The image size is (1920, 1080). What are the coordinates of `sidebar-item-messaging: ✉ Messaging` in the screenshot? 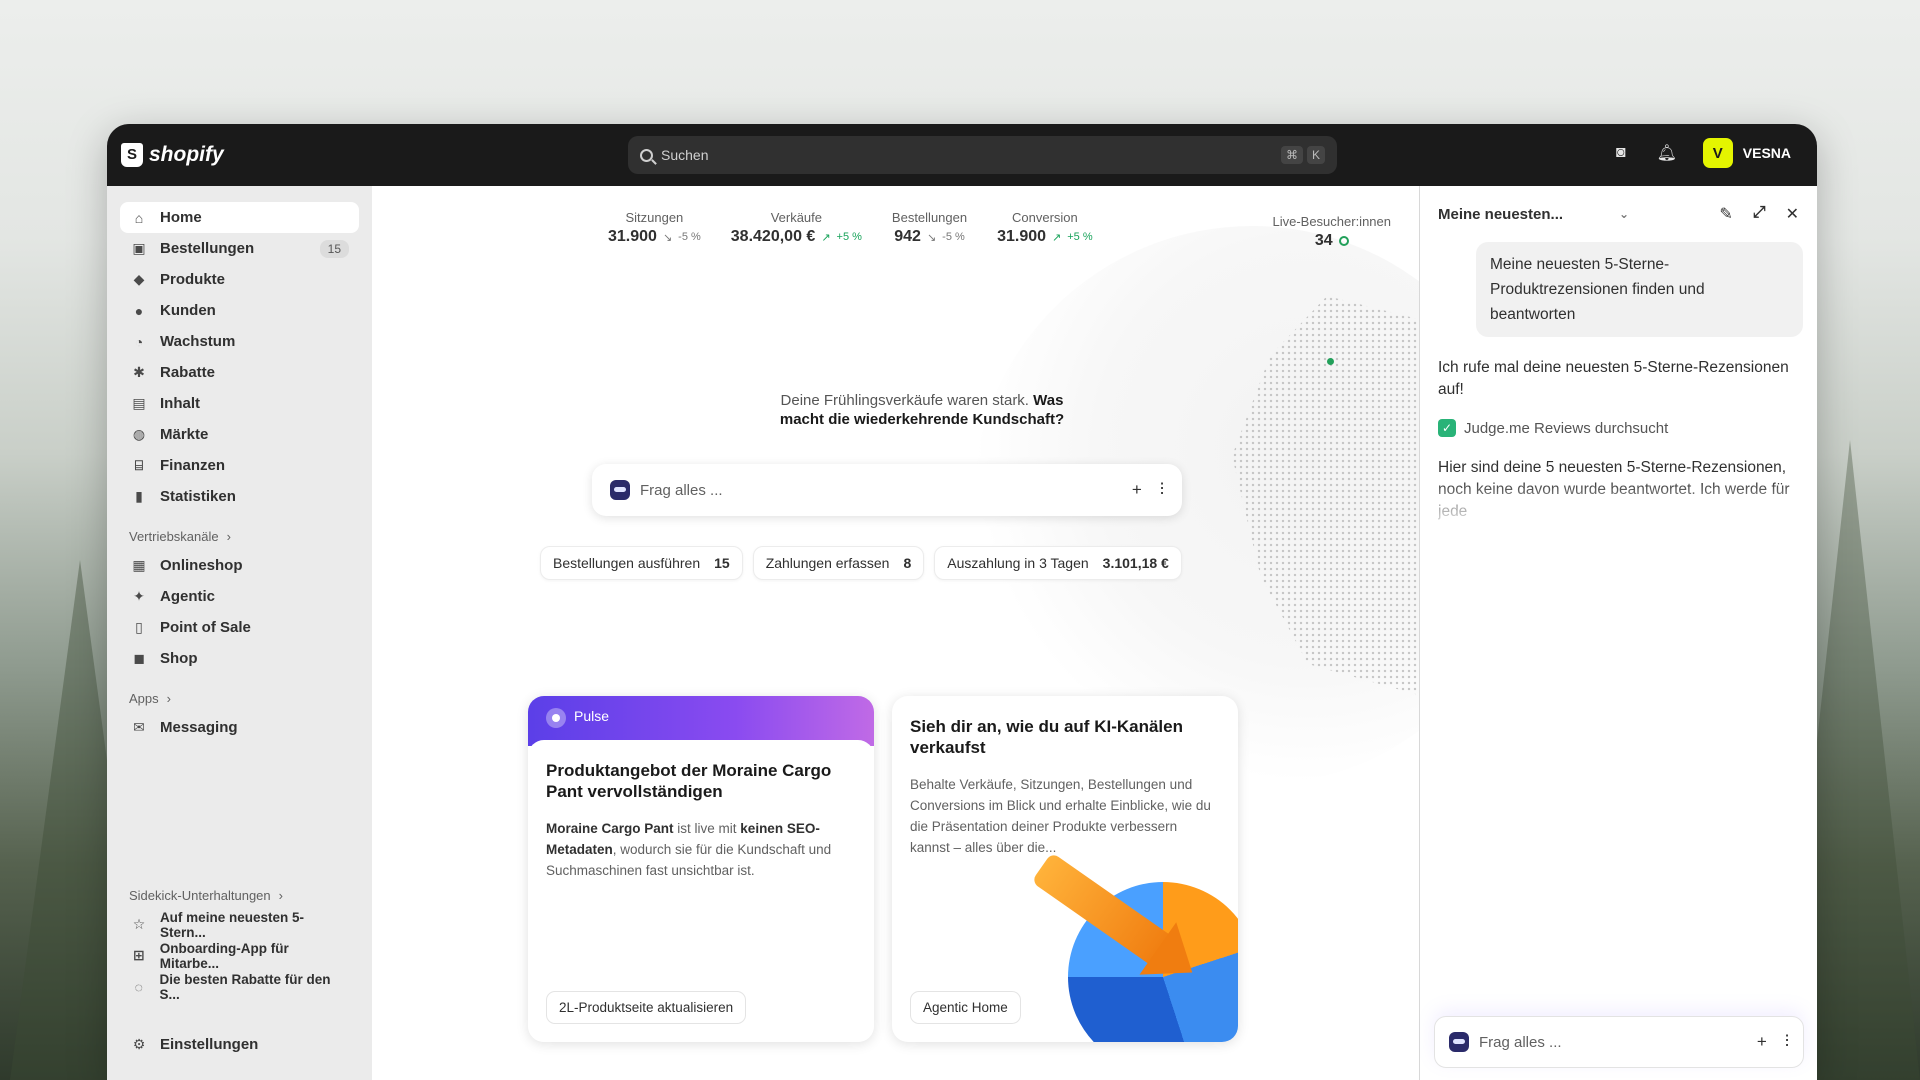 It's located at (239, 727).